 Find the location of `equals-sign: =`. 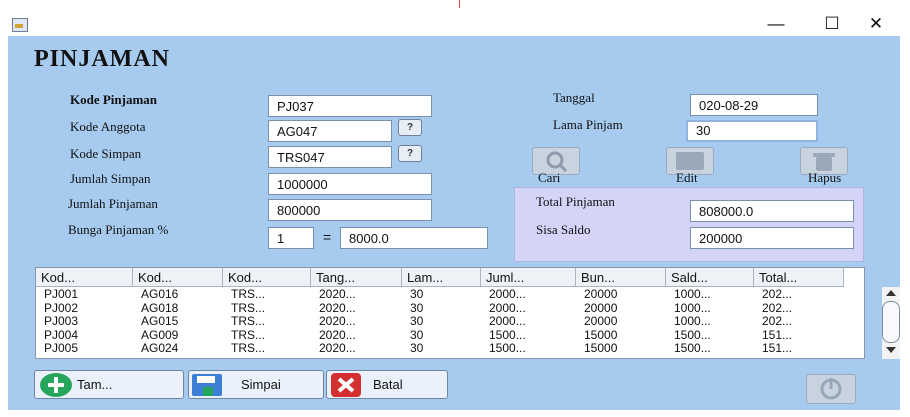

equals-sign: = is located at coordinates (327, 237).